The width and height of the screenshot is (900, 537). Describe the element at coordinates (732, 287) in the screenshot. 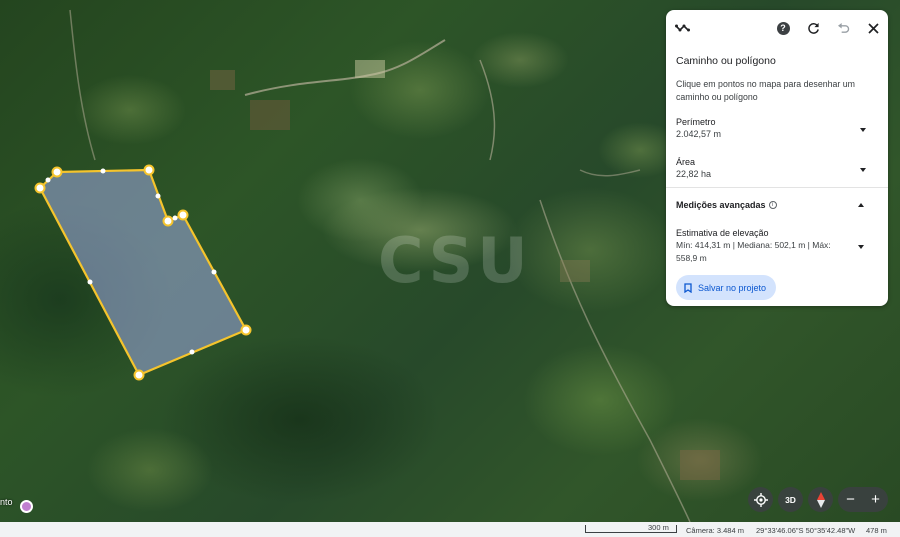

I see `save-to-project-label: Salvar no projeto` at that location.